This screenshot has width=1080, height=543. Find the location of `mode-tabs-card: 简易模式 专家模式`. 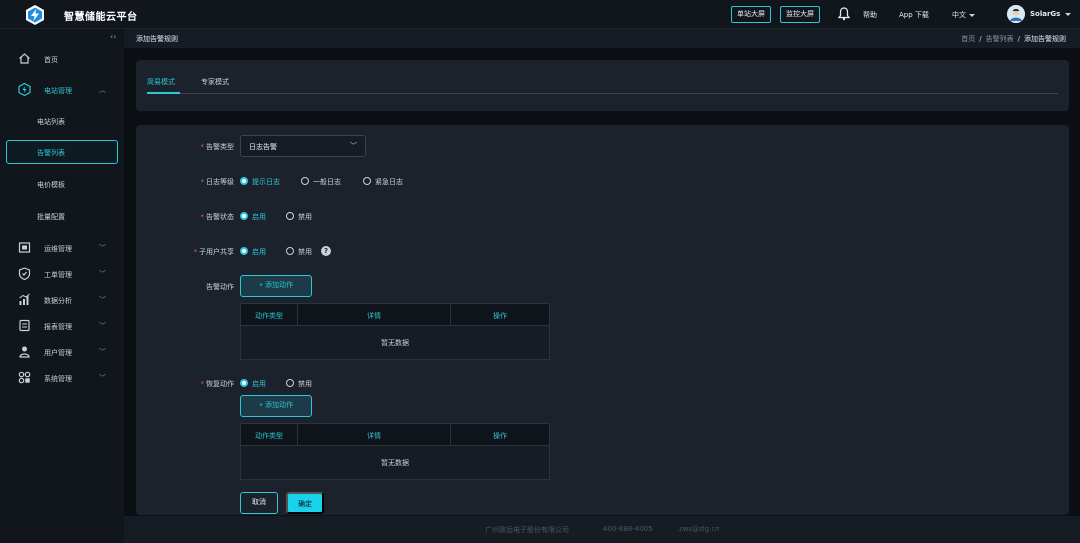

mode-tabs-card: 简易模式 专家模式 is located at coordinates (602, 85).